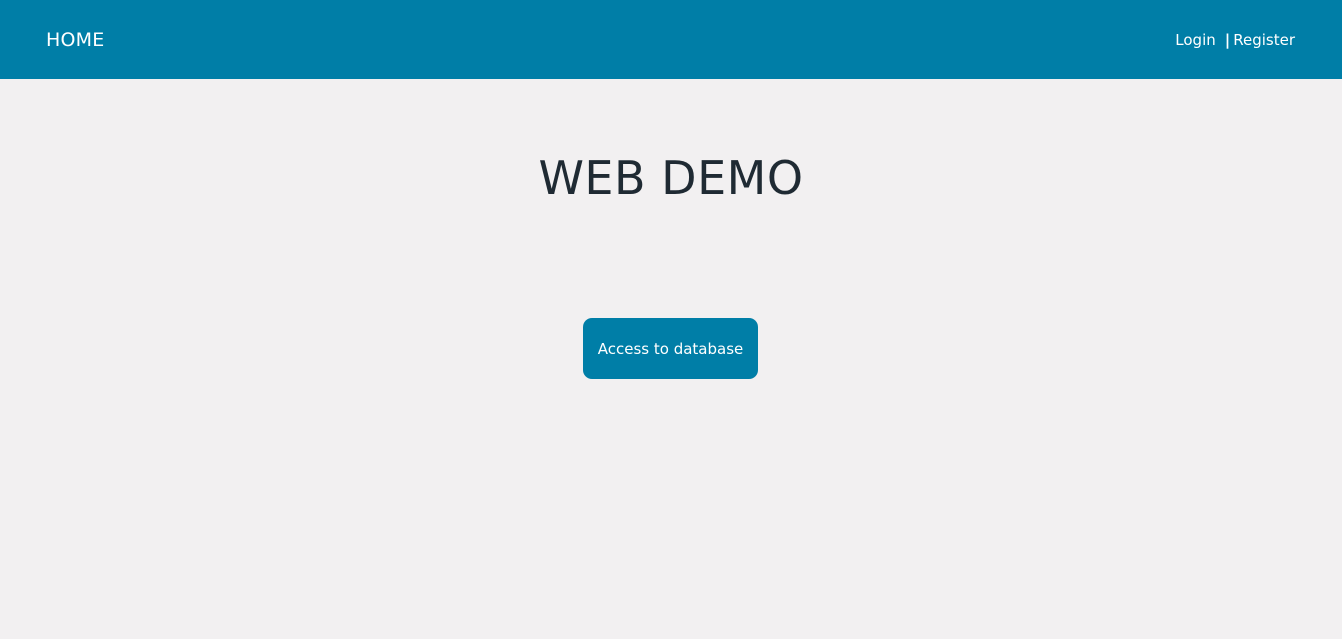  Describe the element at coordinates (670, 348) in the screenshot. I see `access-database-button: Access to database` at that location.